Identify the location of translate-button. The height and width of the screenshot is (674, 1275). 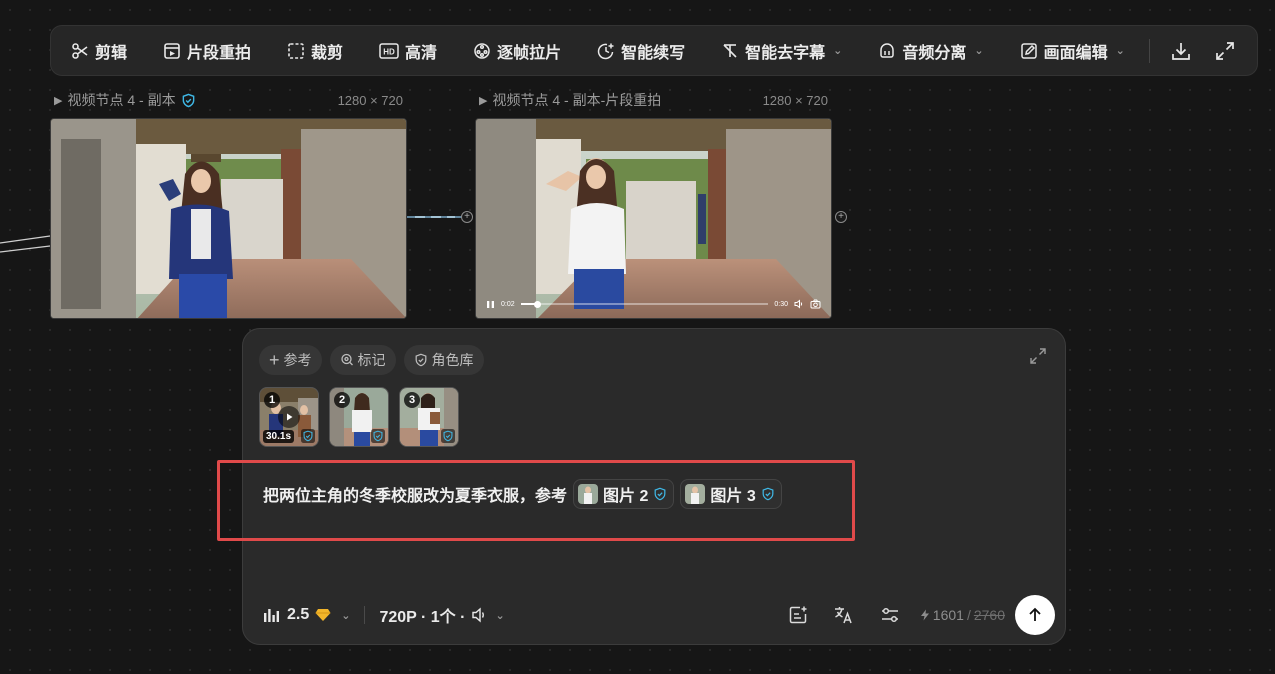
(844, 615).